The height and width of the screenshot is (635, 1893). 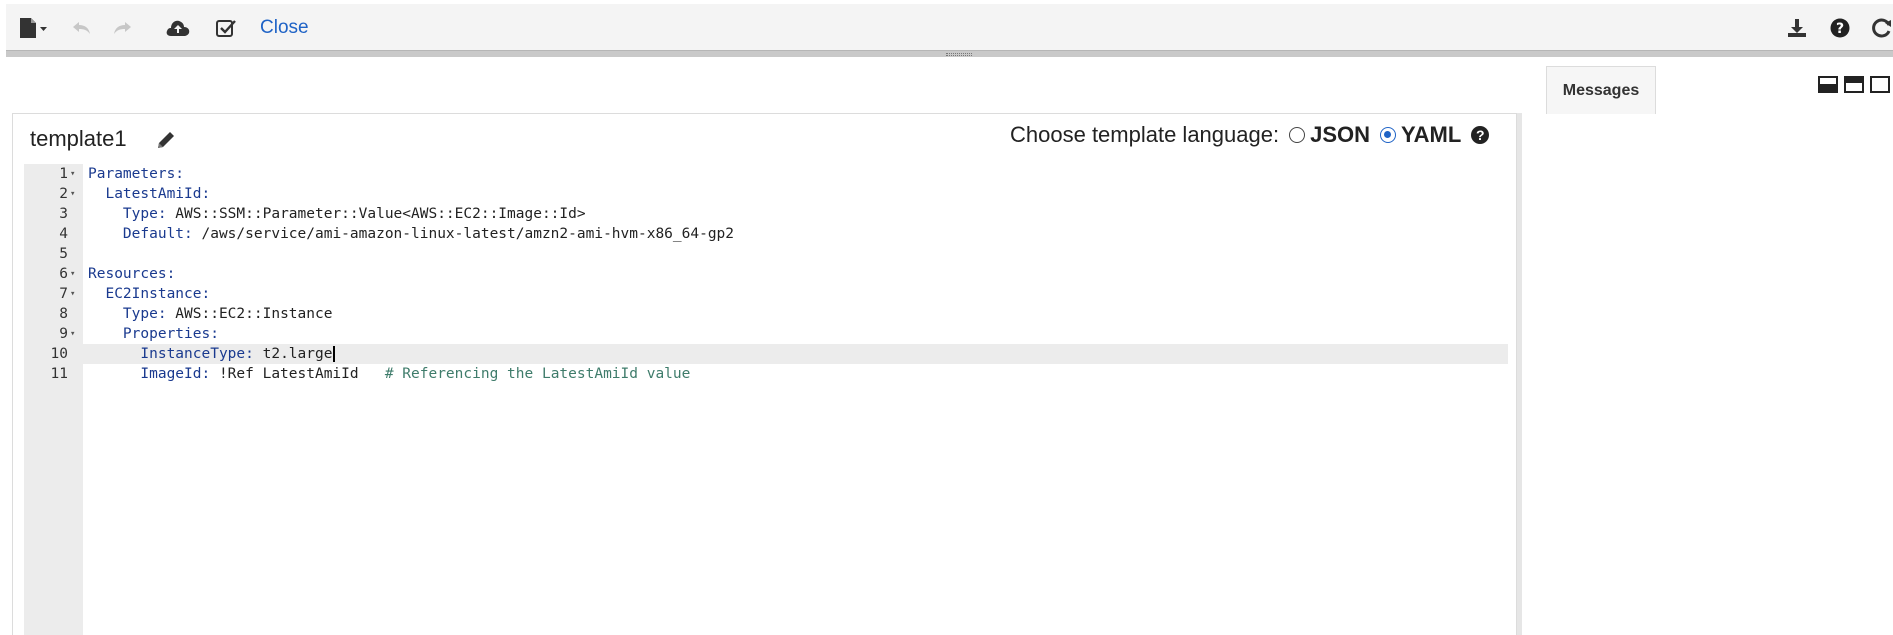 I want to click on code-text: InstanceType: t2.large, so click(x=212, y=354).